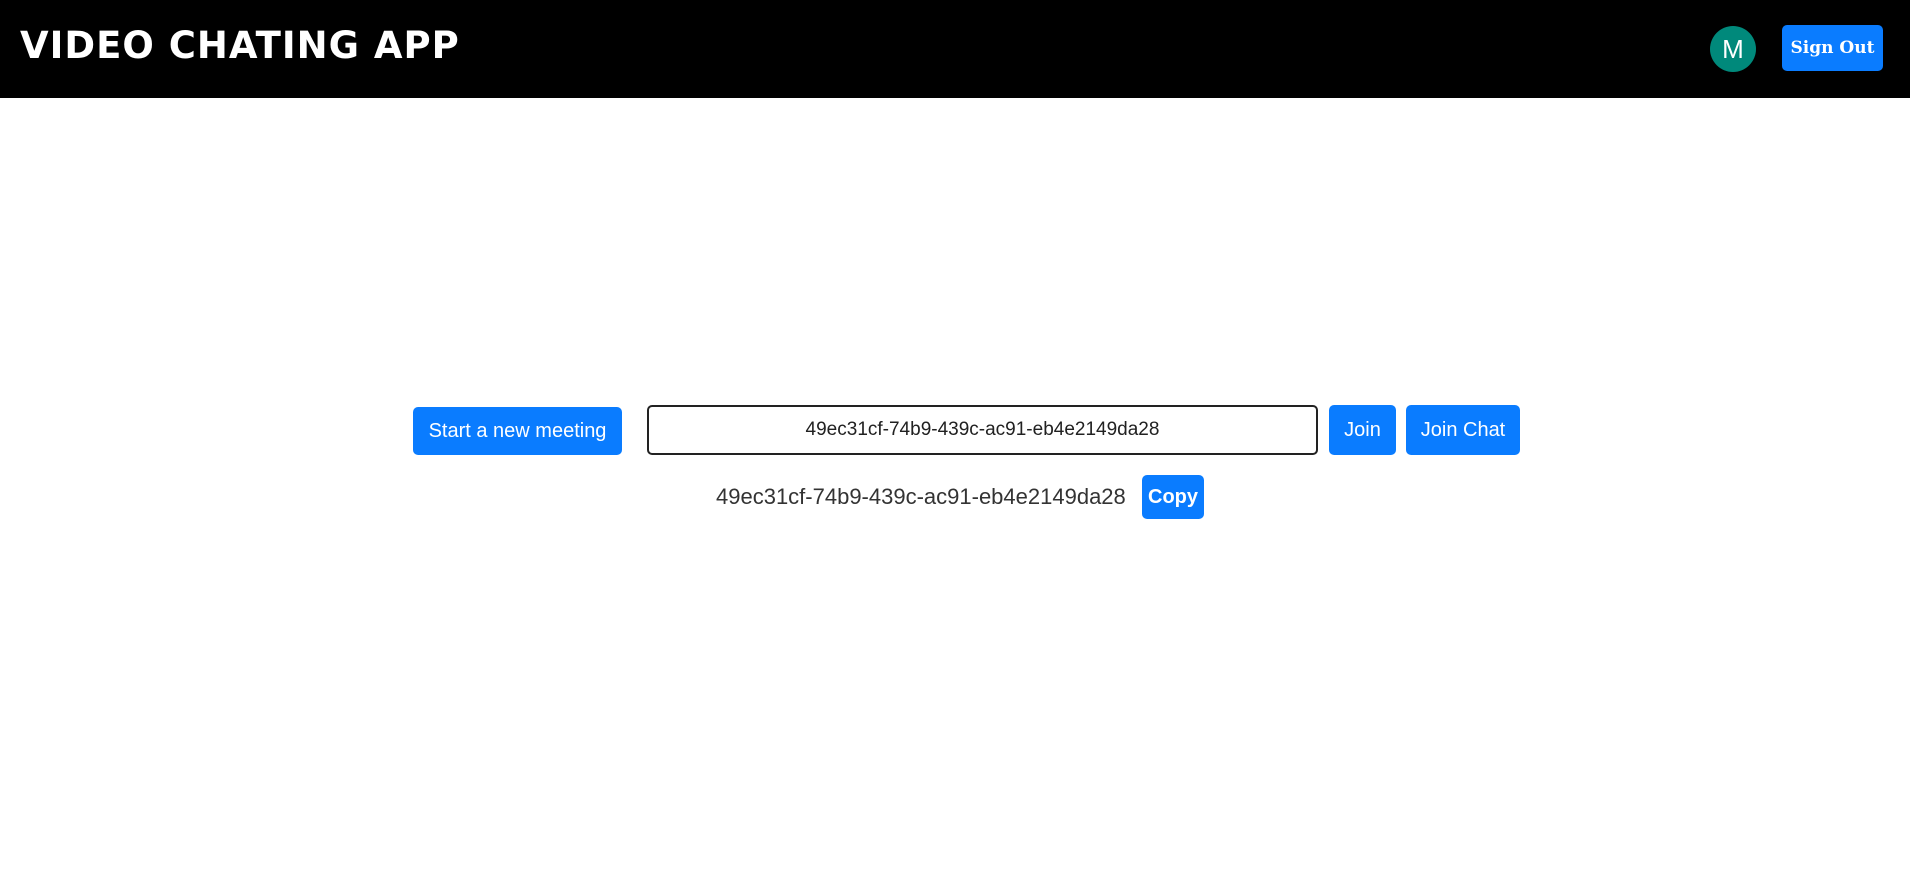  Describe the element at coordinates (1463, 430) in the screenshot. I see `join-chat-button: Join Chat` at that location.